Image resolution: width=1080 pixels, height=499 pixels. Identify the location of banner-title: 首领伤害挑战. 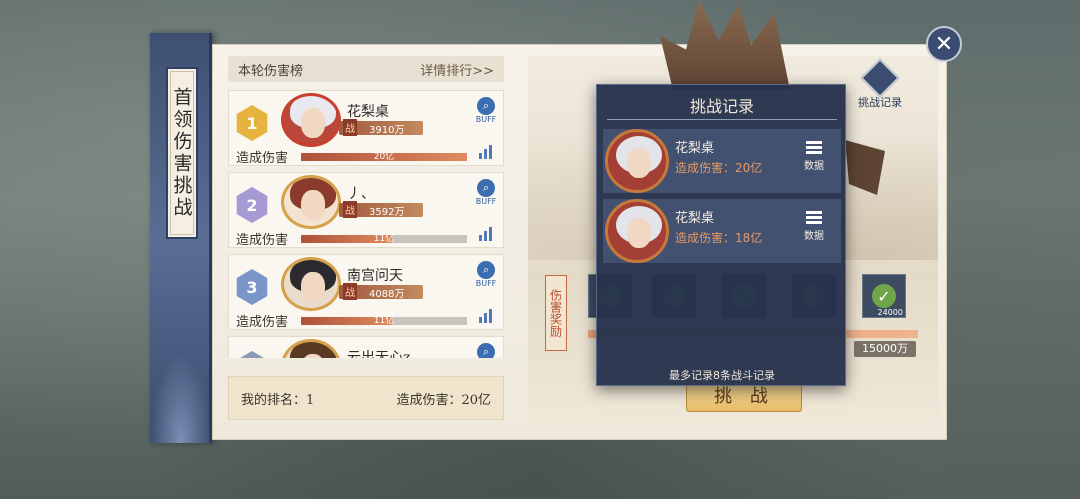
(182, 153).